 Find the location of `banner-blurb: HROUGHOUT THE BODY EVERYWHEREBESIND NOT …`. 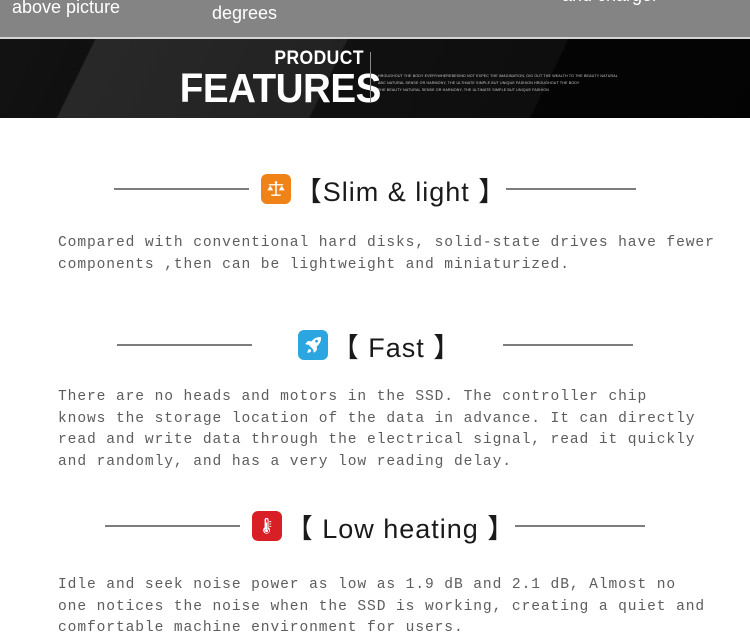

banner-blurb: HROUGHOUT THE BODY EVERYWHEREBESIND NOT … is located at coordinates (510, 84).